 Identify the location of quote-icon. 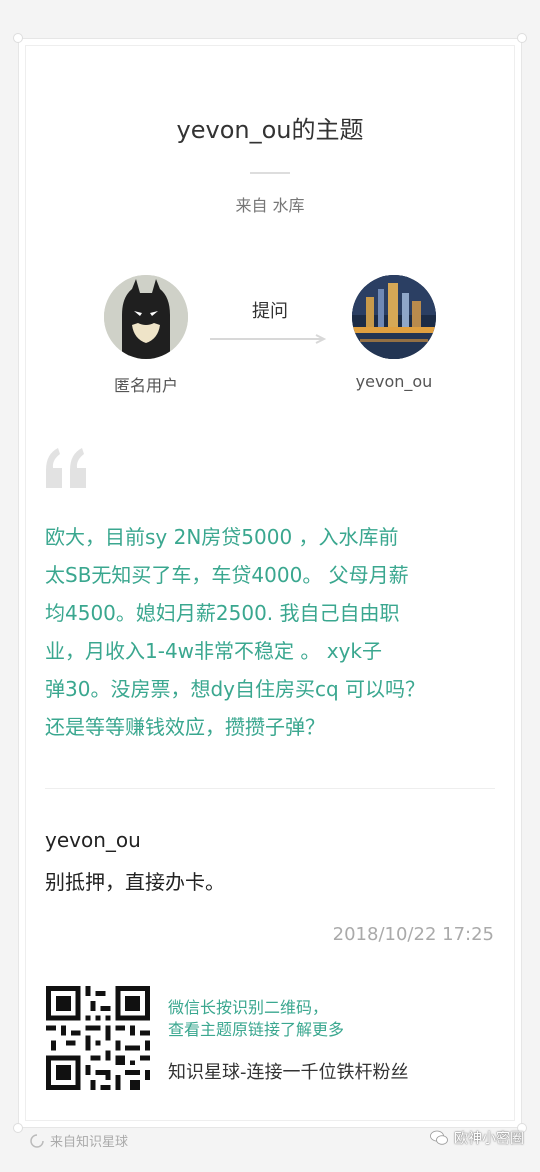
(66, 468).